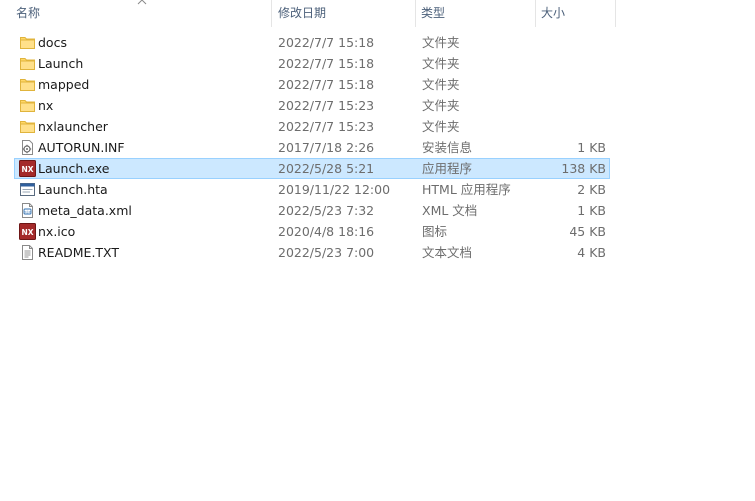  Describe the element at coordinates (615, 13) in the screenshot. I see `column-divider` at that location.